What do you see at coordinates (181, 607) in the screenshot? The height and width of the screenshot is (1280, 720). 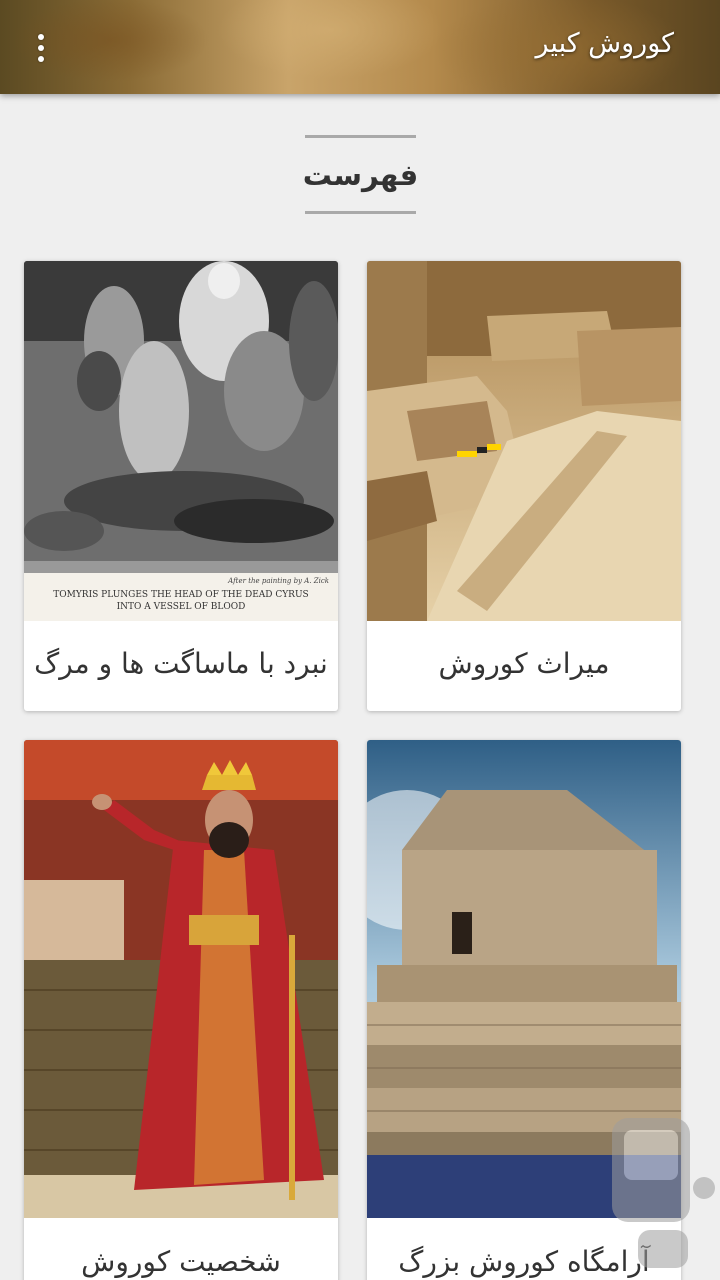 I see `svg-text: INTO A VESSEL OF BLOOD` at bounding box center [181, 607].